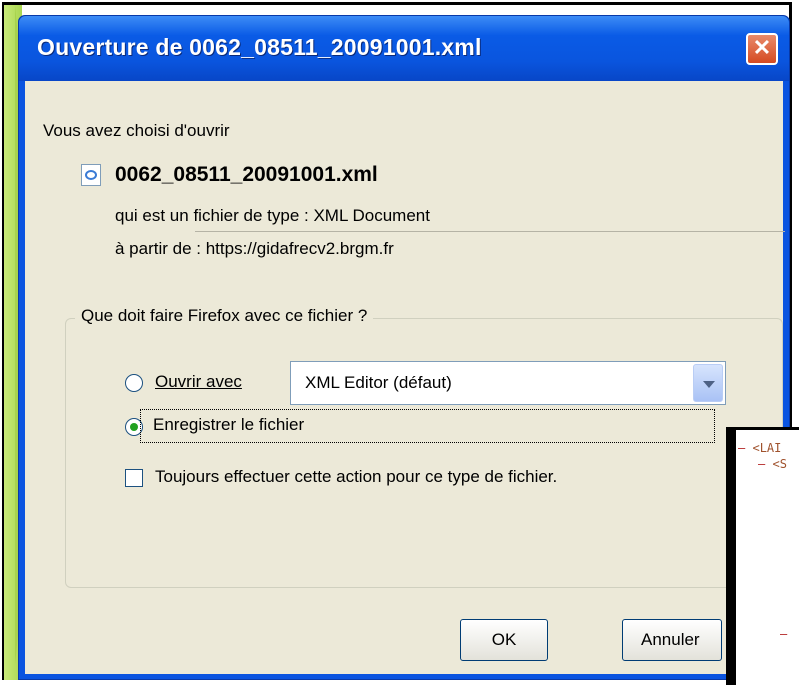  I want to click on open-with-radio, so click(134, 383).